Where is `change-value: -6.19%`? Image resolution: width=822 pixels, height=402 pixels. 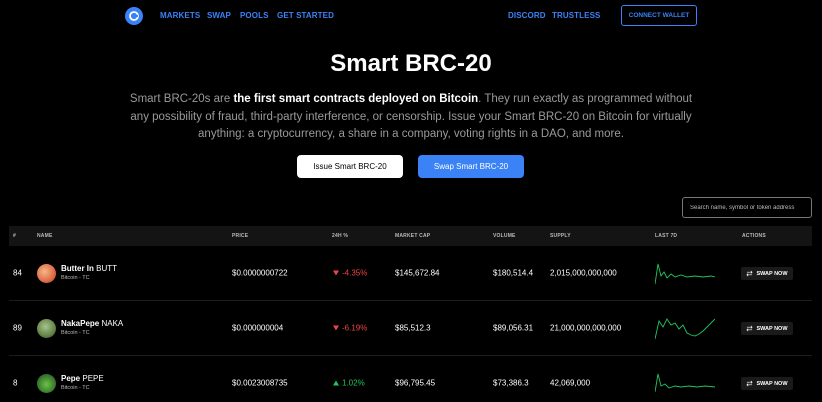
change-value: -6.19% is located at coordinates (355, 328).